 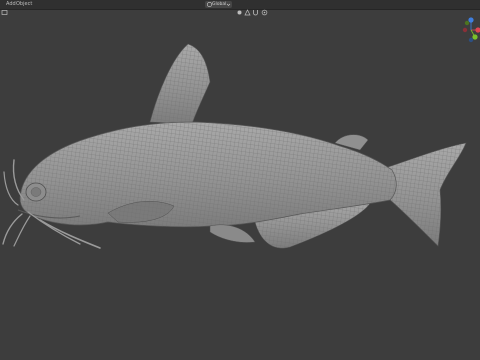 I want to click on transform-orientation-label: Global, so click(x=219, y=4).